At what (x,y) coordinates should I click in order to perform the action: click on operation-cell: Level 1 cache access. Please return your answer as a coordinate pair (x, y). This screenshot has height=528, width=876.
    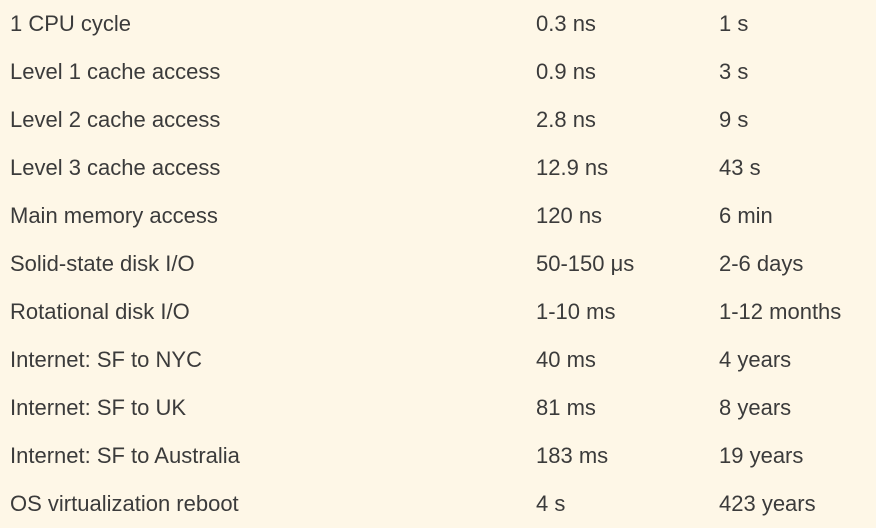
    Looking at the image, I should click on (115, 71).